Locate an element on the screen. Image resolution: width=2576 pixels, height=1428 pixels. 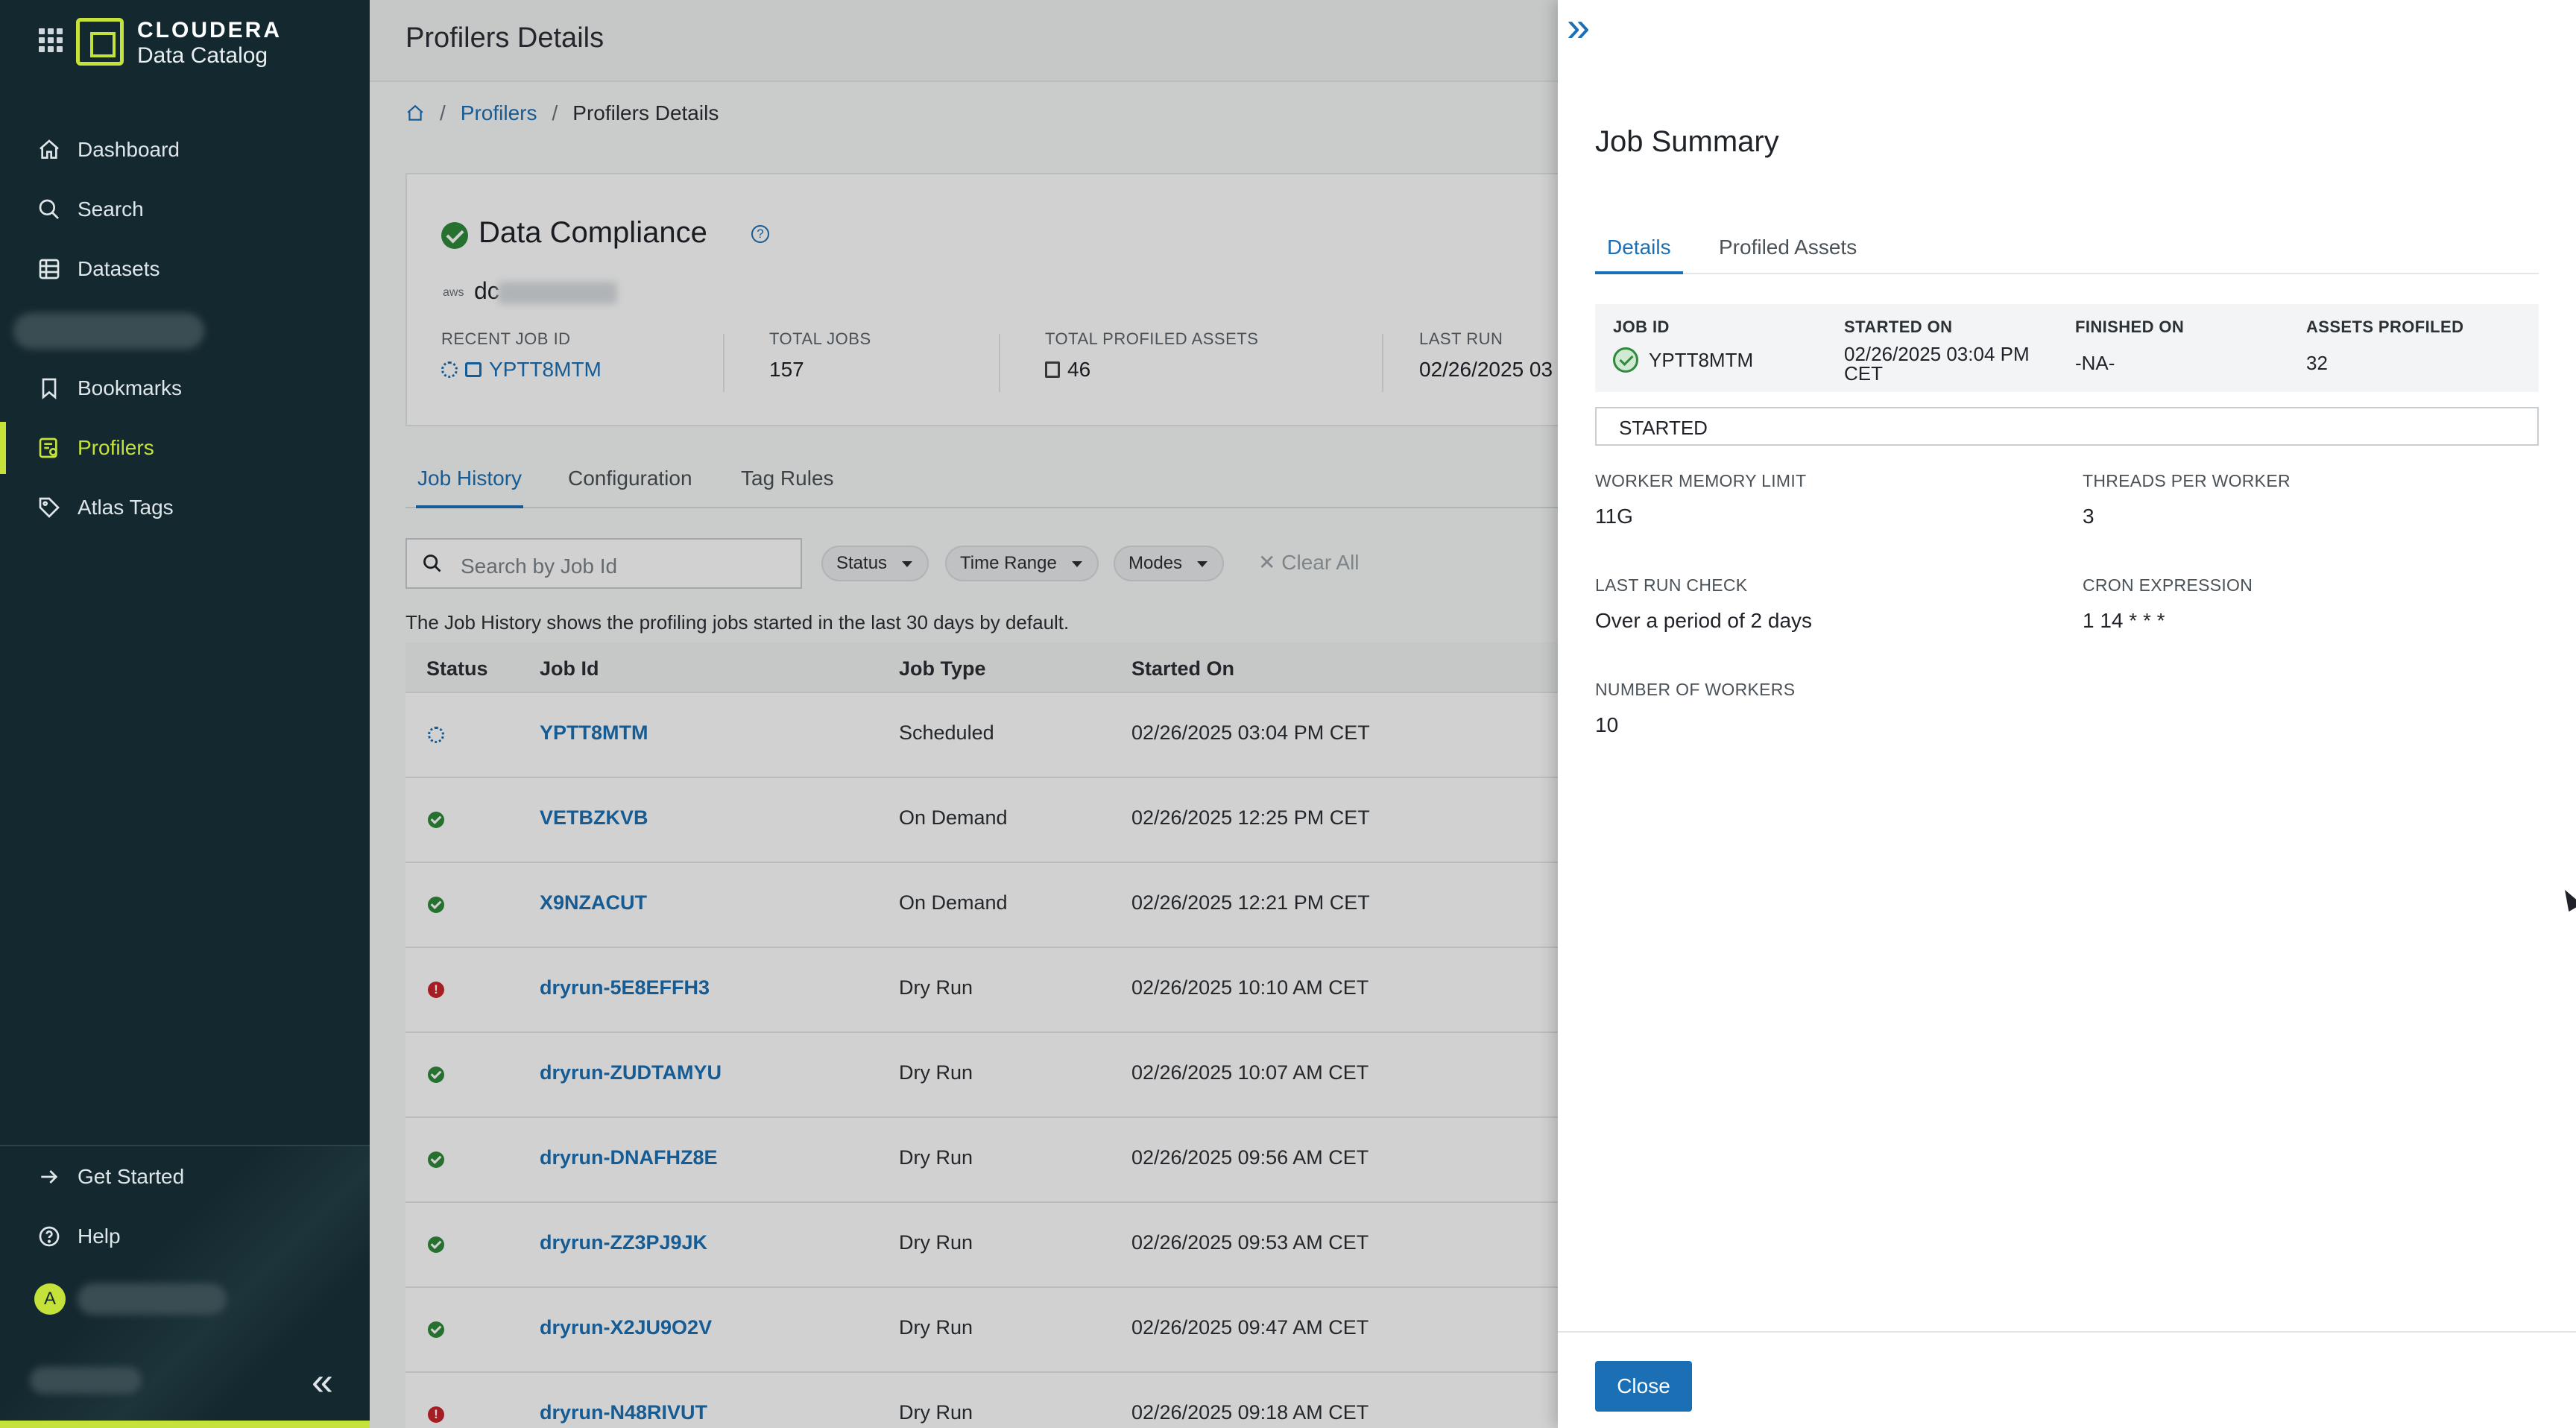
sidebar-item-label: Get Started is located at coordinates (131, 1176).